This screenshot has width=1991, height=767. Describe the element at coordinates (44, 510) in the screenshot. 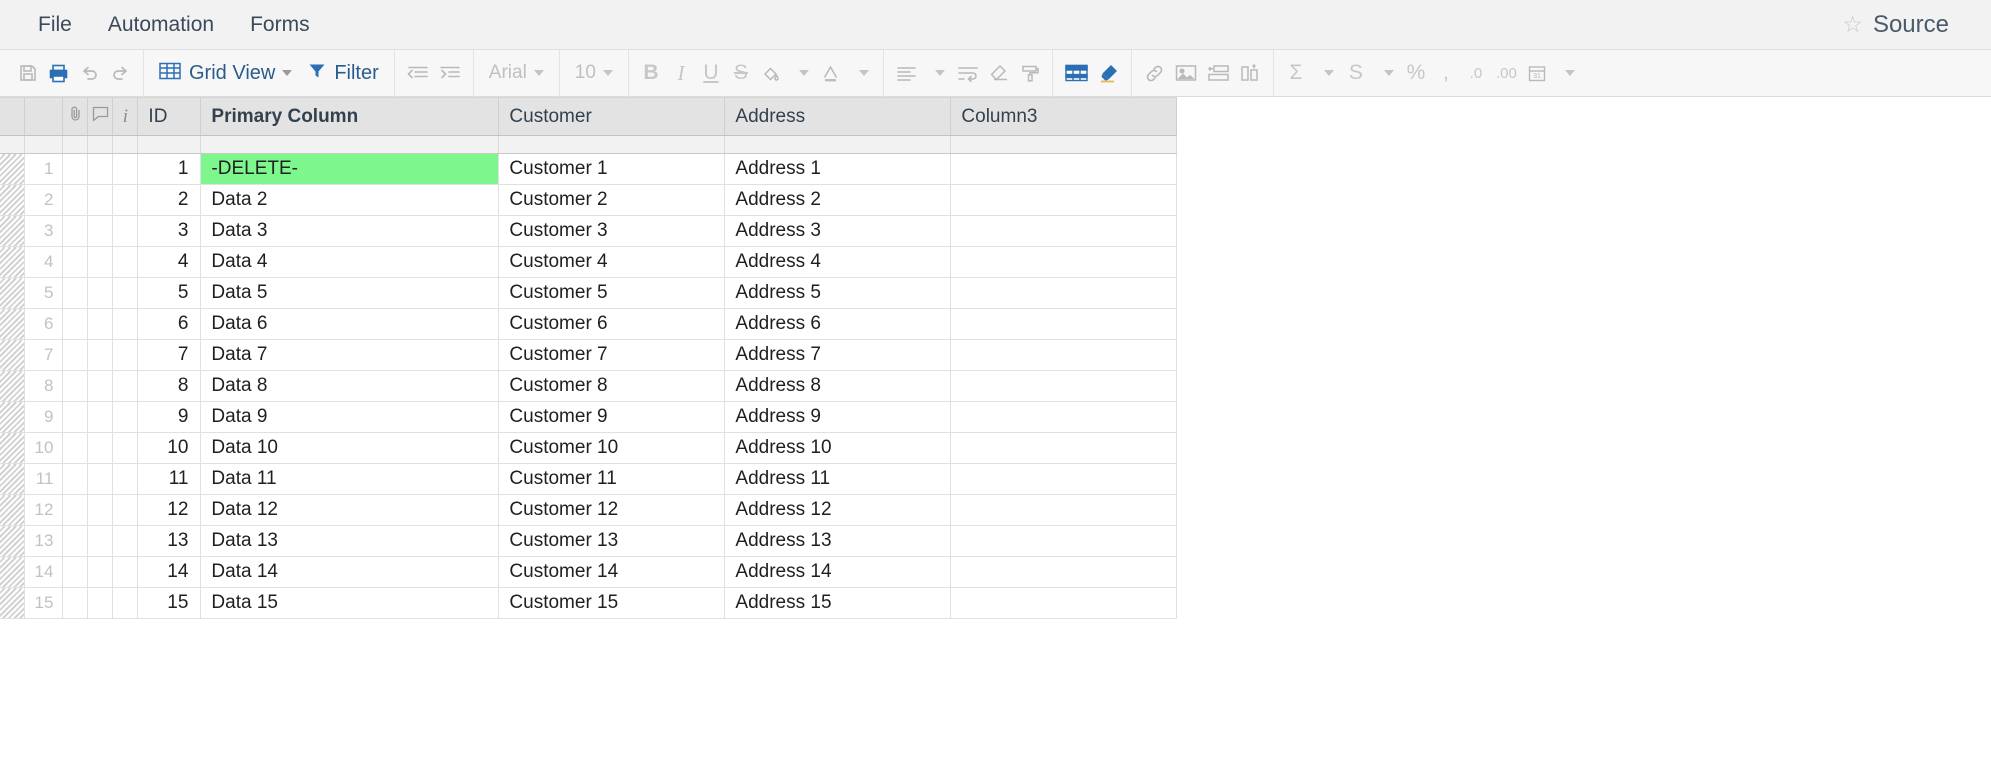

I see `row-number: 12` at that location.